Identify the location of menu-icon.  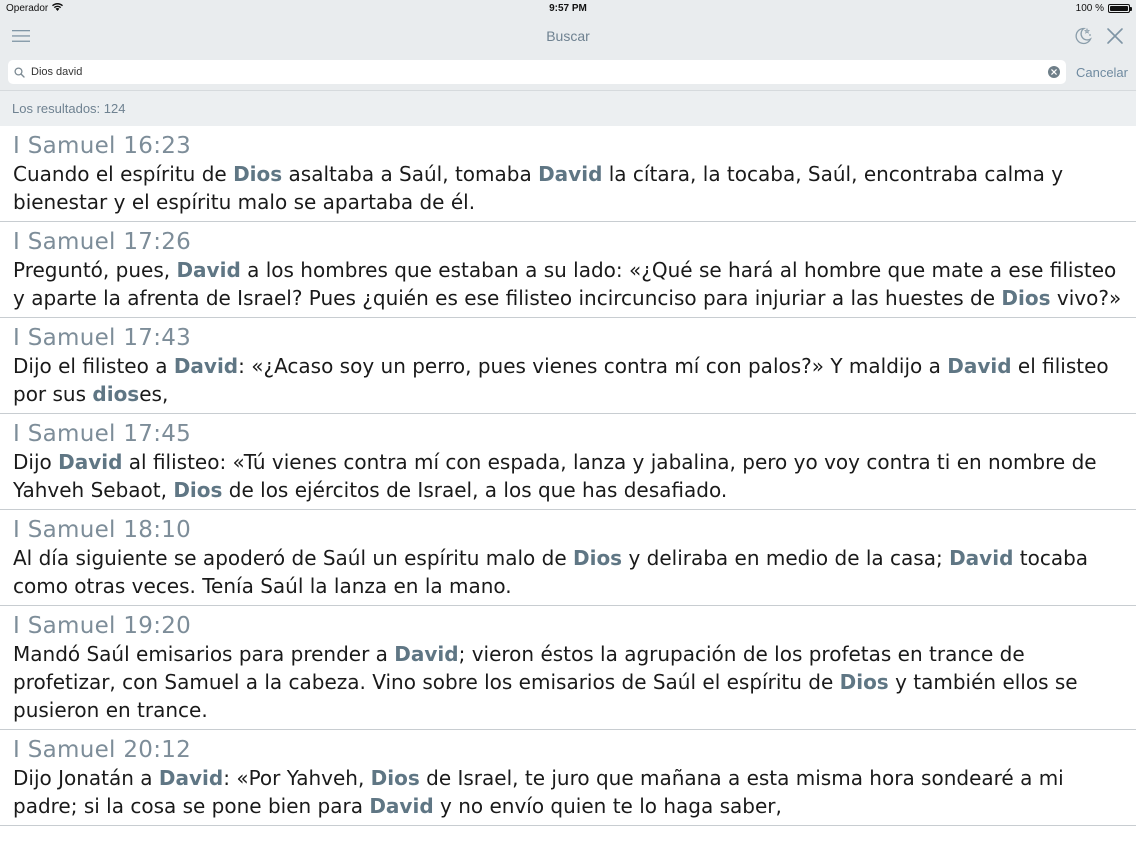
(21, 36).